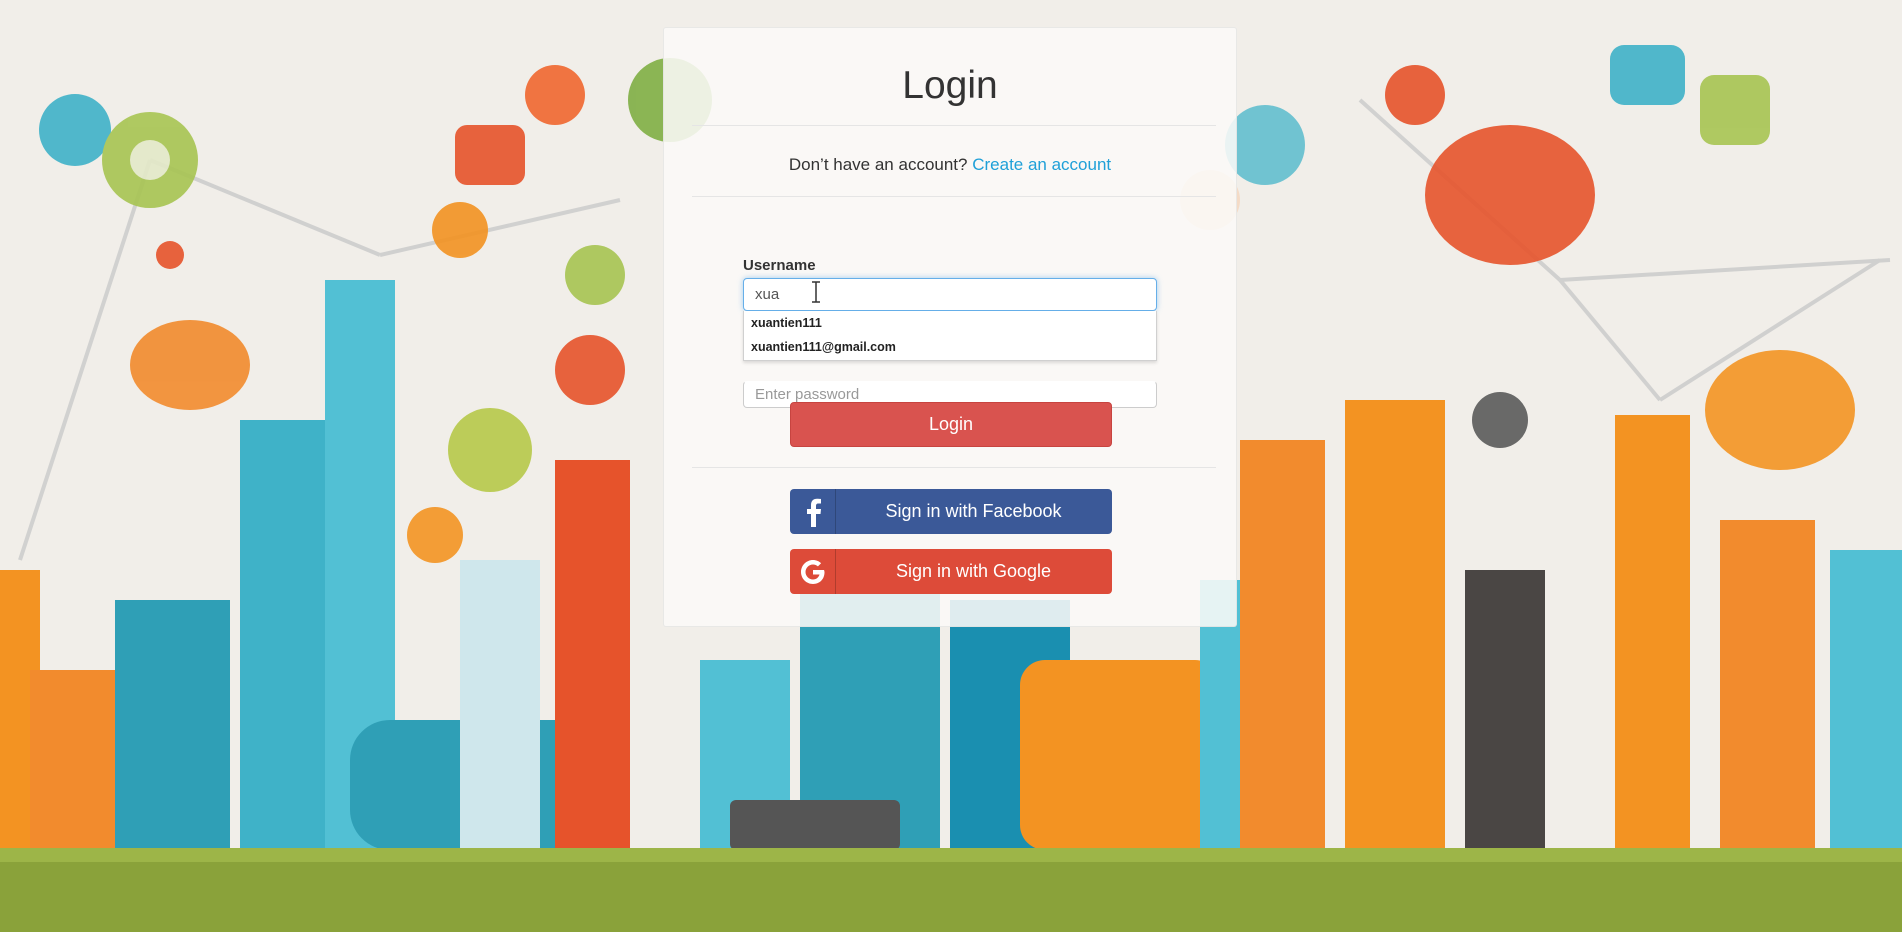  I want to click on signup-prompt-row: Don’t have an account? Create an account, so click(950, 165).